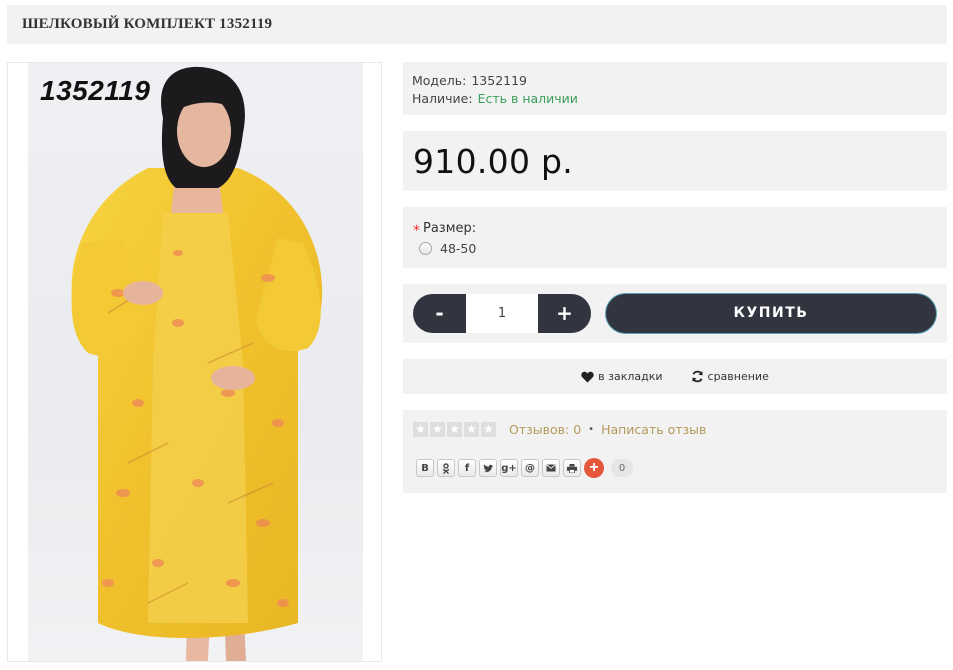 The image size is (953, 670). I want to click on compare-label: сравнение, so click(738, 376).